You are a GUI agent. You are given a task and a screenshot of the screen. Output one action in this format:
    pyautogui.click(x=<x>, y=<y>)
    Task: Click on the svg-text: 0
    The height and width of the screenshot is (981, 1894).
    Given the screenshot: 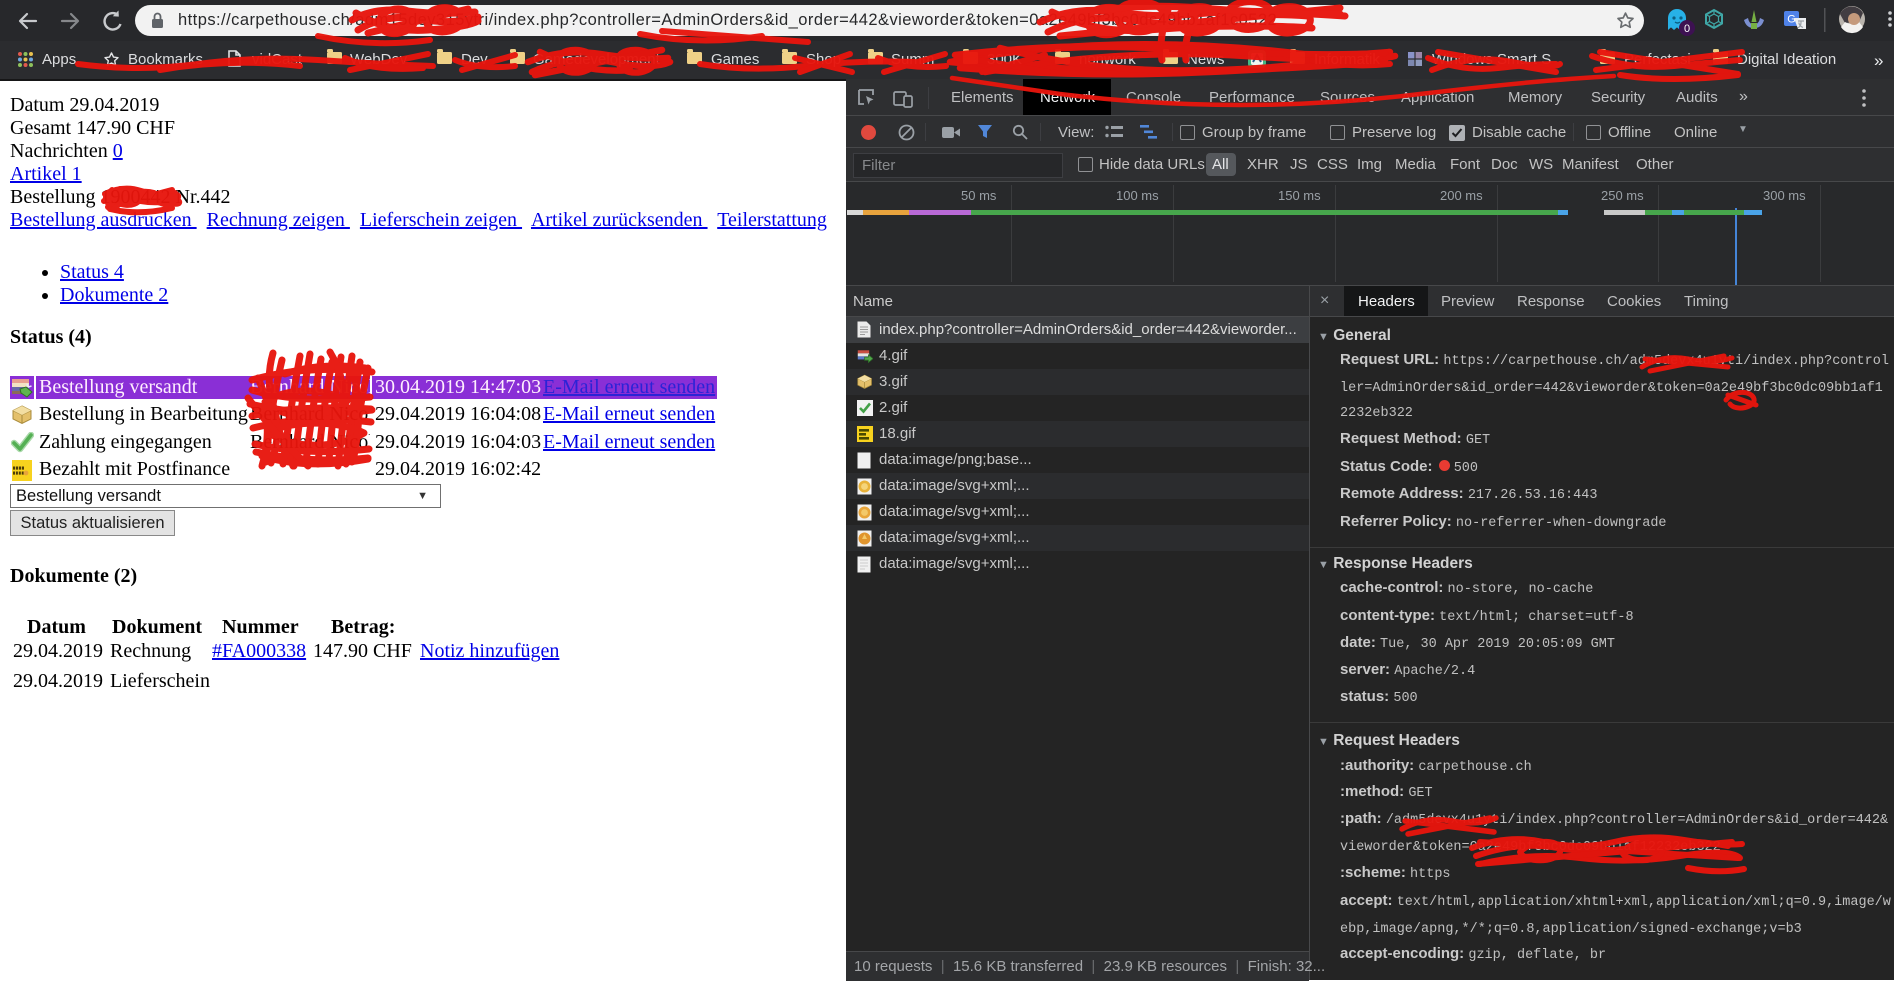 What is the action you would take?
    pyautogui.click(x=1687, y=29)
    